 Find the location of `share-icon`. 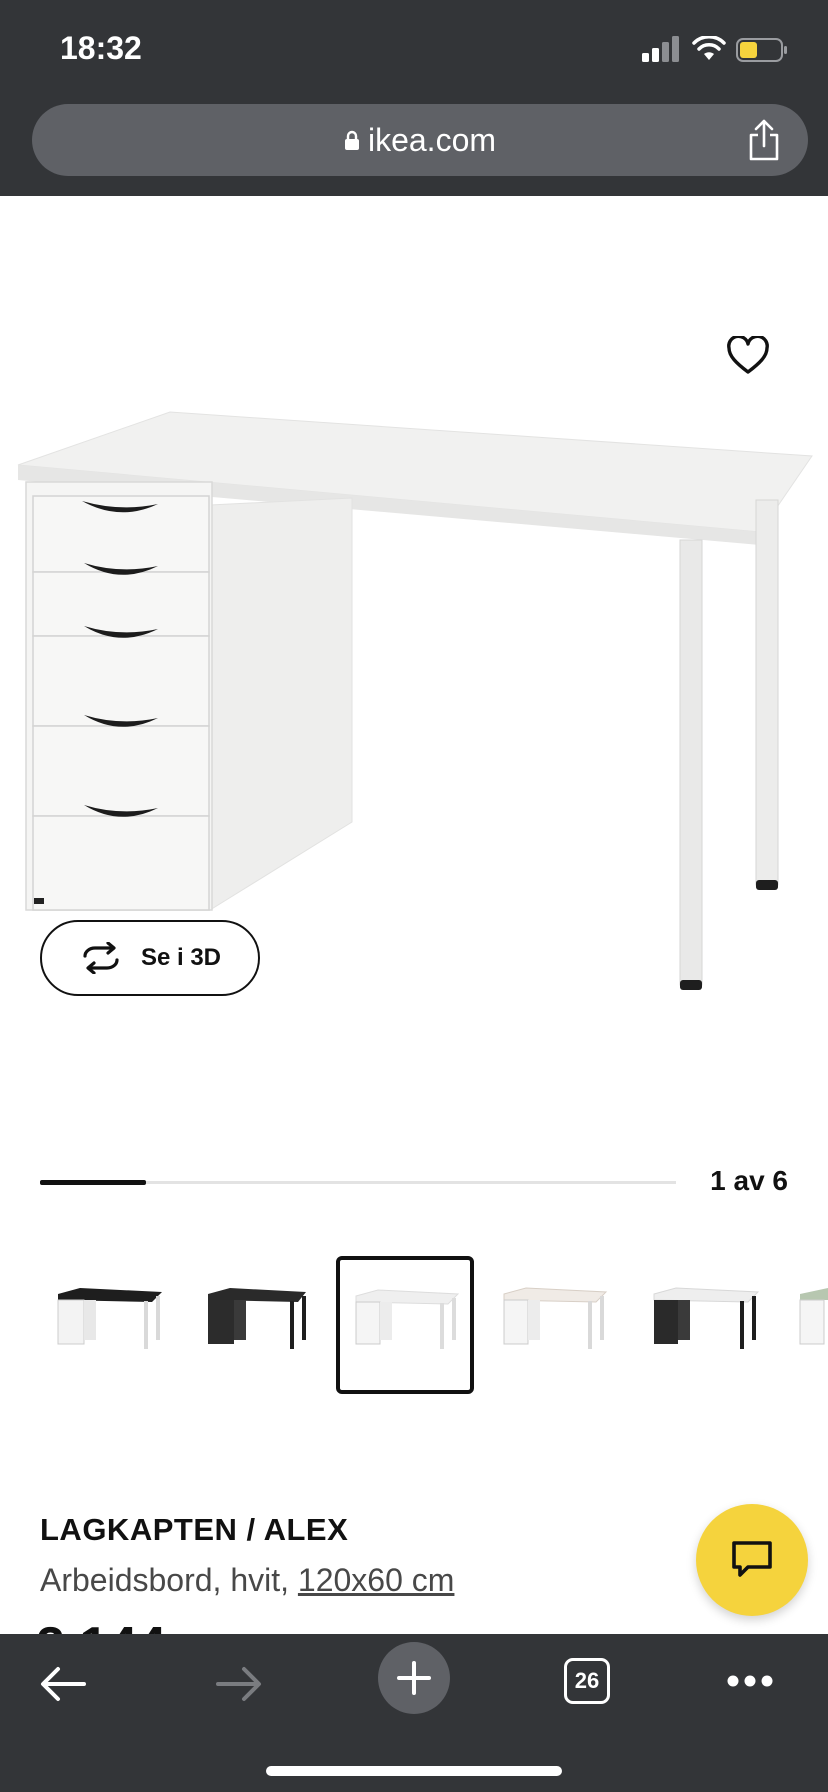

share-icon is located at coordinates (764, 140).